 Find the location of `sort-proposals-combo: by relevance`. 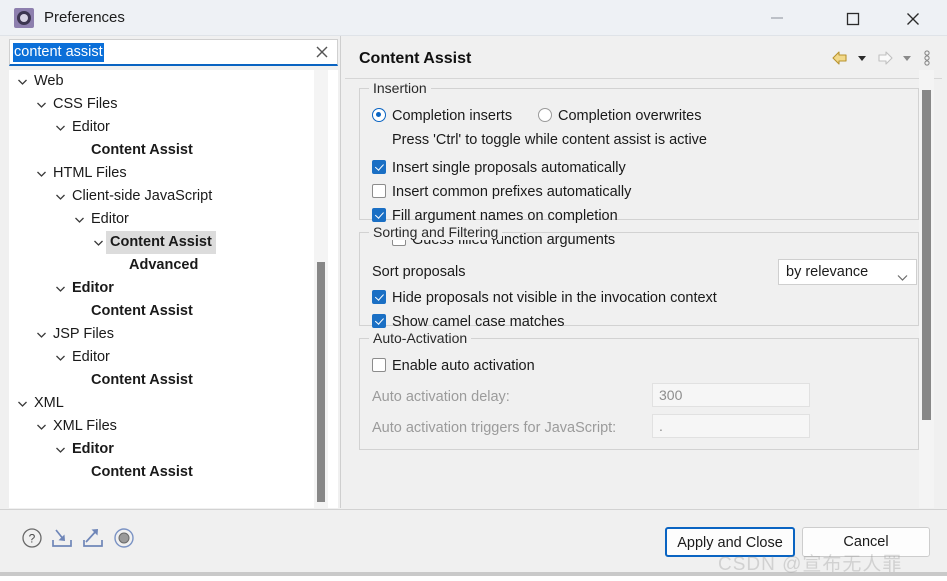

sort-proposals-combo: by relevance is located at coordinates (847, 272).